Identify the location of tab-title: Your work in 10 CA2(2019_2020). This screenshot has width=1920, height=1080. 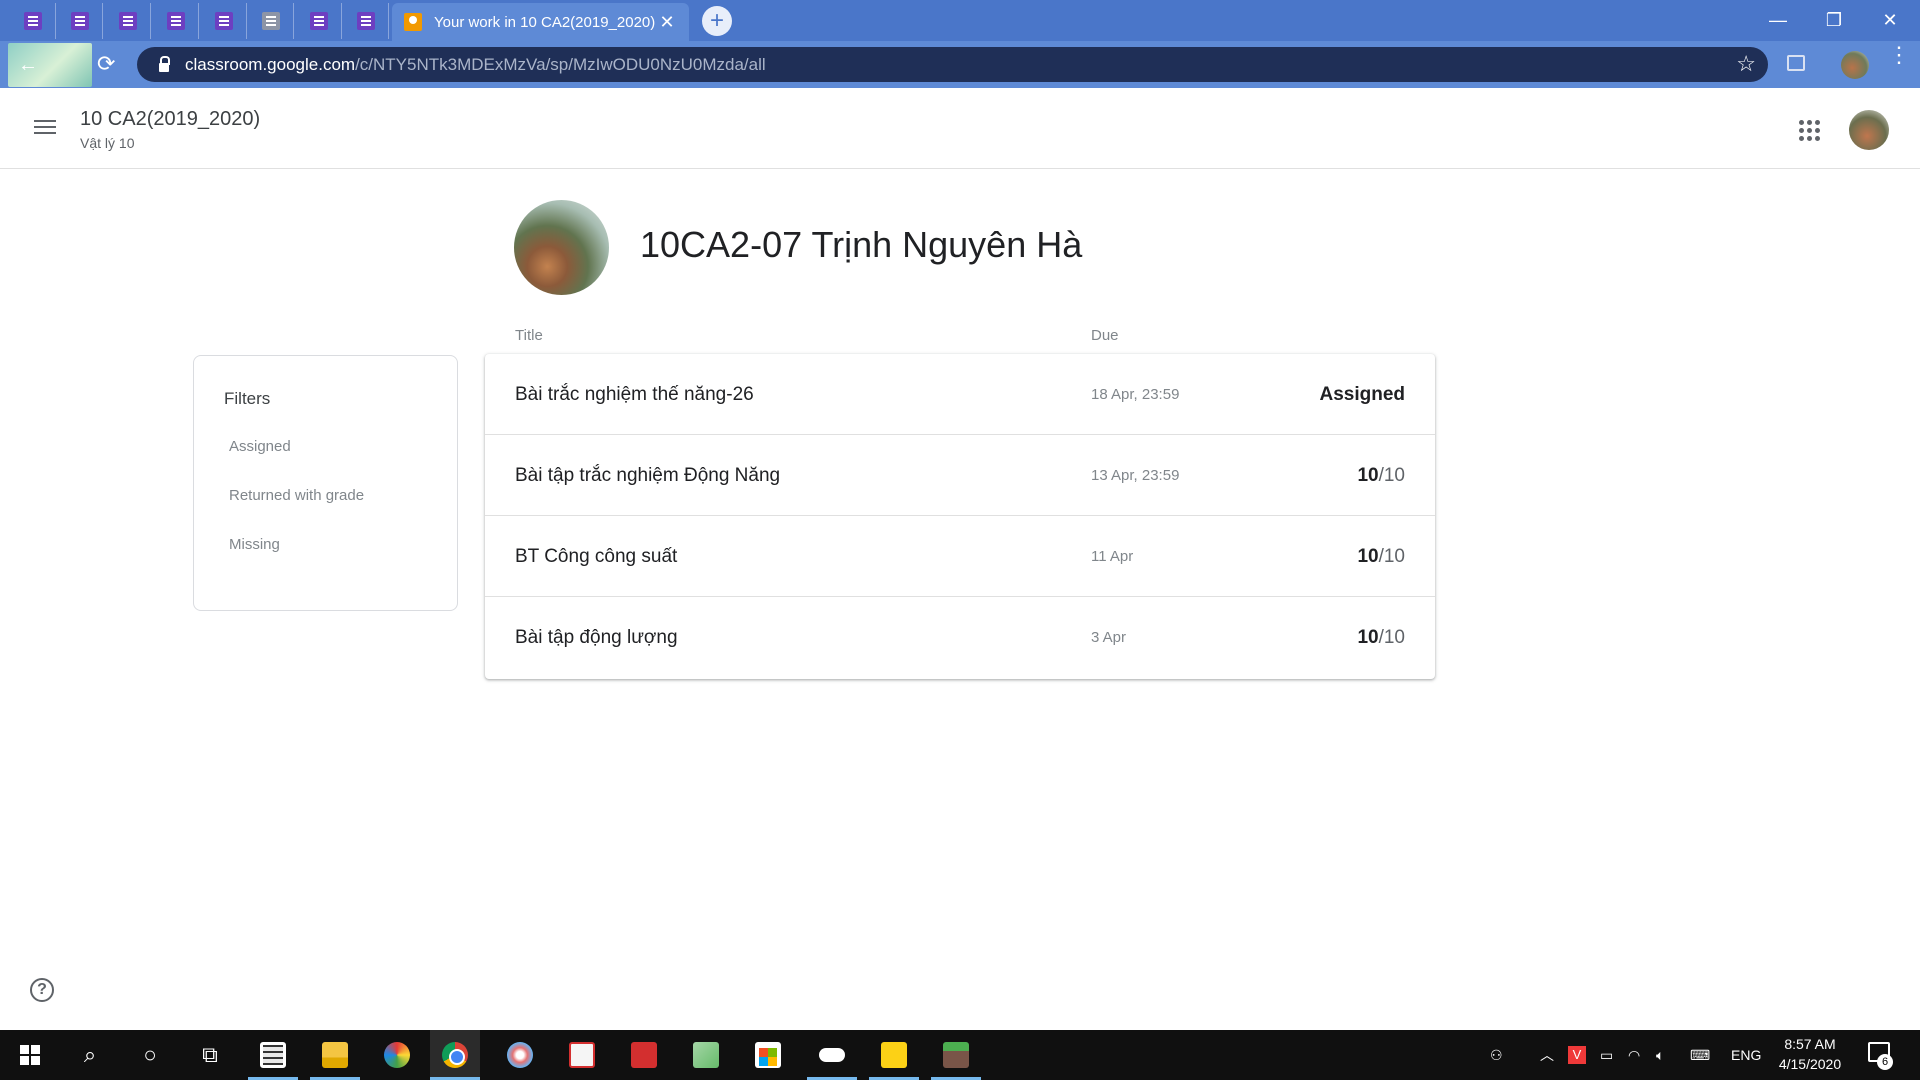
(545, 22).